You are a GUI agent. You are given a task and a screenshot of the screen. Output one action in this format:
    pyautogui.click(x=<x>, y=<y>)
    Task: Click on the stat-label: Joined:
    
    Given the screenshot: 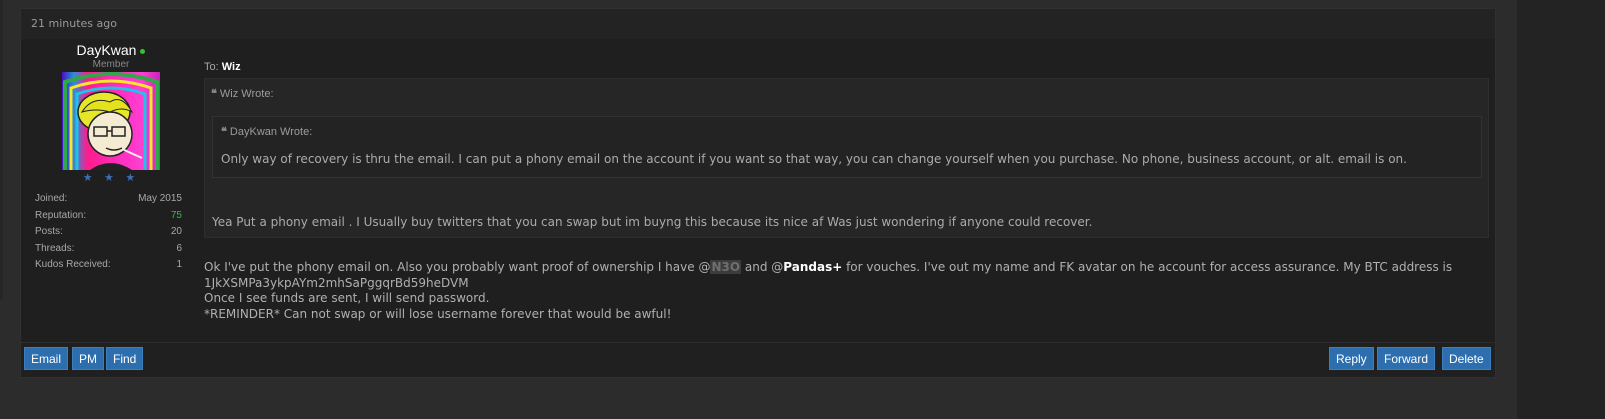 What is the action you would take?
    pyautogui.click(x=51, y=198)
    